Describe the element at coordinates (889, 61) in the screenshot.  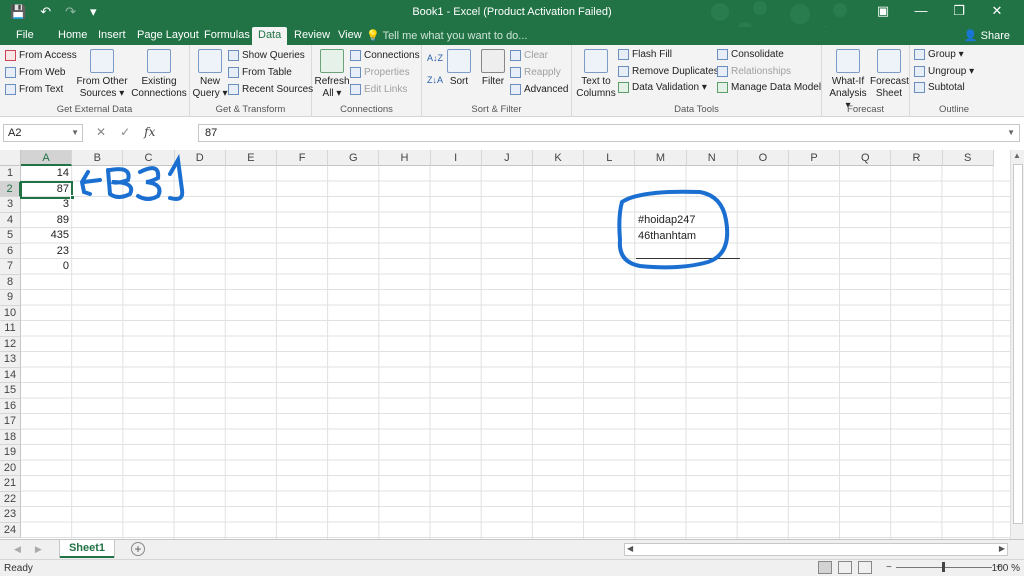
I see `forecast-chart-icon` at that location.